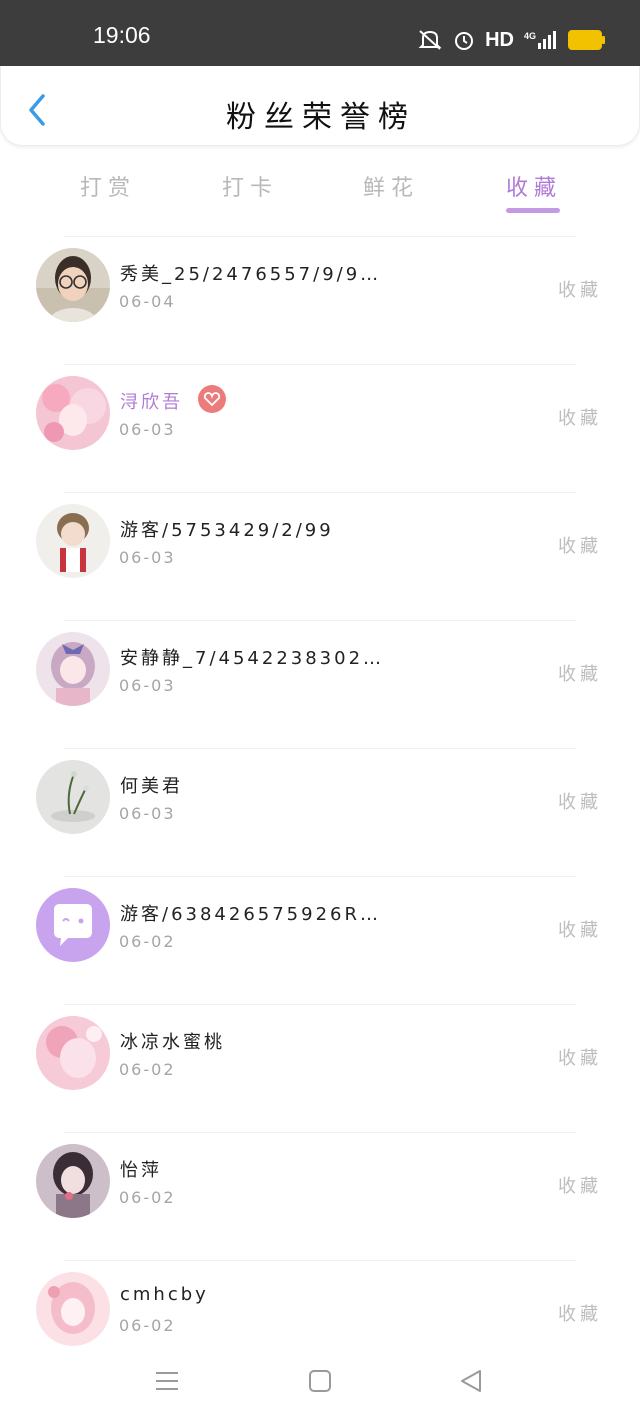 This screenshot has height=1422, width=640. Describe the element at coordinates (167, 1381) in the screenshot. I see `menu-icon` at that location.